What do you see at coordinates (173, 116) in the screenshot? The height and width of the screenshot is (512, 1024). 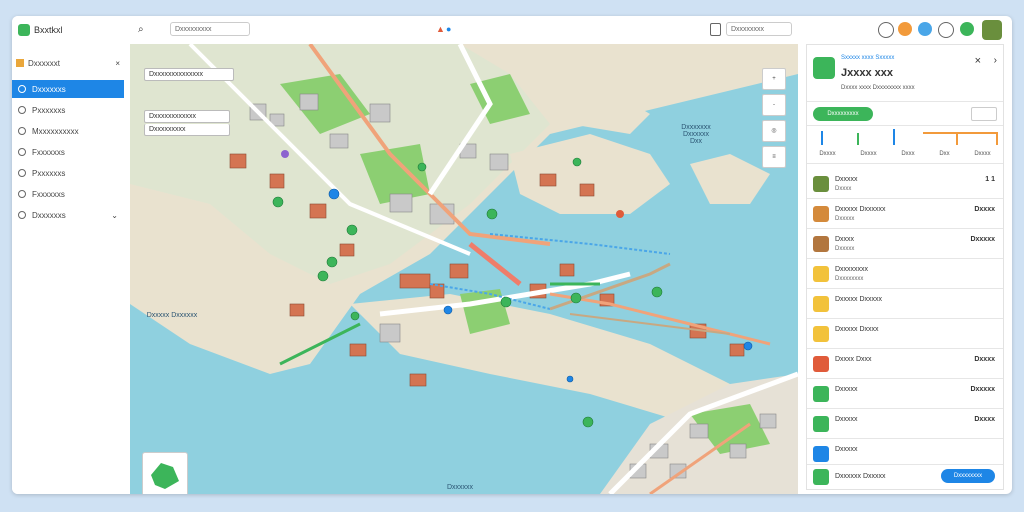 I see `map-callout-text: Dxxxxxxxxxxxx` at bounding box center [173, 116].